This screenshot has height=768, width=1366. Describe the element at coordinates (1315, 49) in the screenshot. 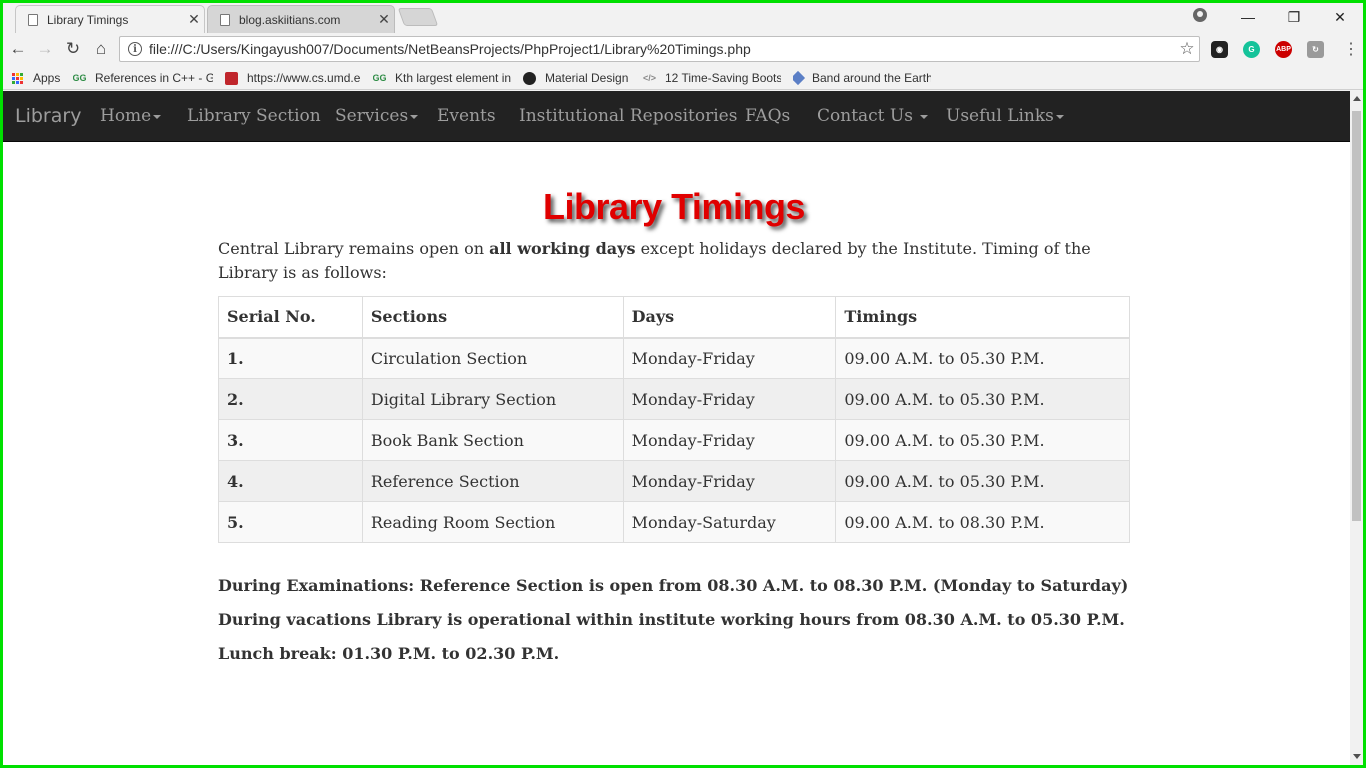

I see `extension-sync-icon: ↻` at that location.